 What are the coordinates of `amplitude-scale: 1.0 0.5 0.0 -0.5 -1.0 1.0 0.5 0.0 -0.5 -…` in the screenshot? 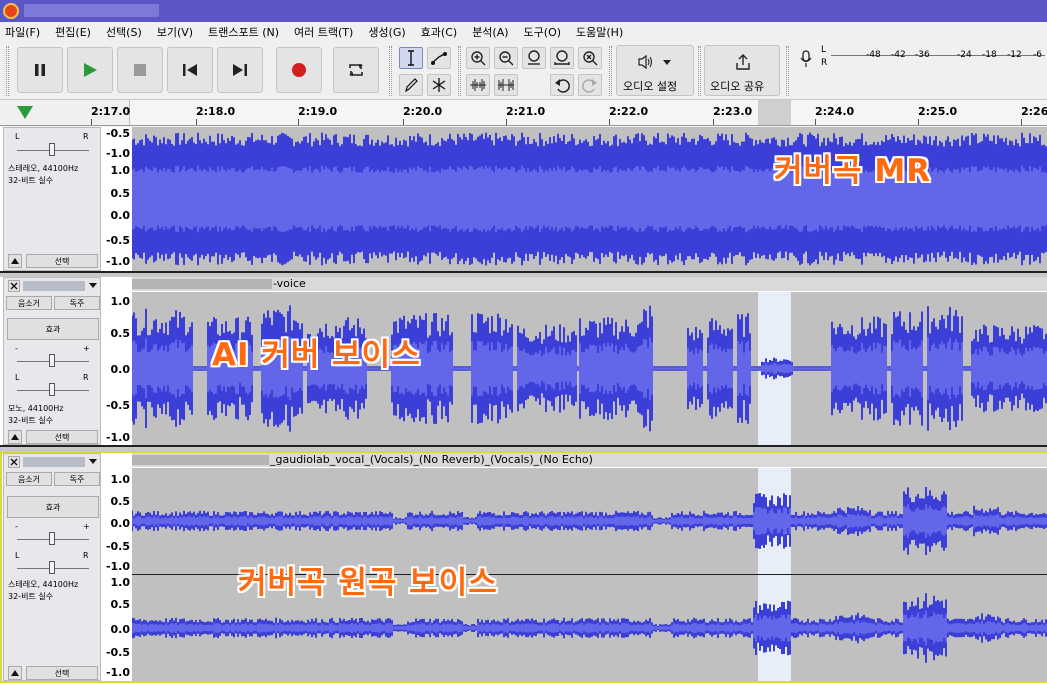 It's located at (116, 567).